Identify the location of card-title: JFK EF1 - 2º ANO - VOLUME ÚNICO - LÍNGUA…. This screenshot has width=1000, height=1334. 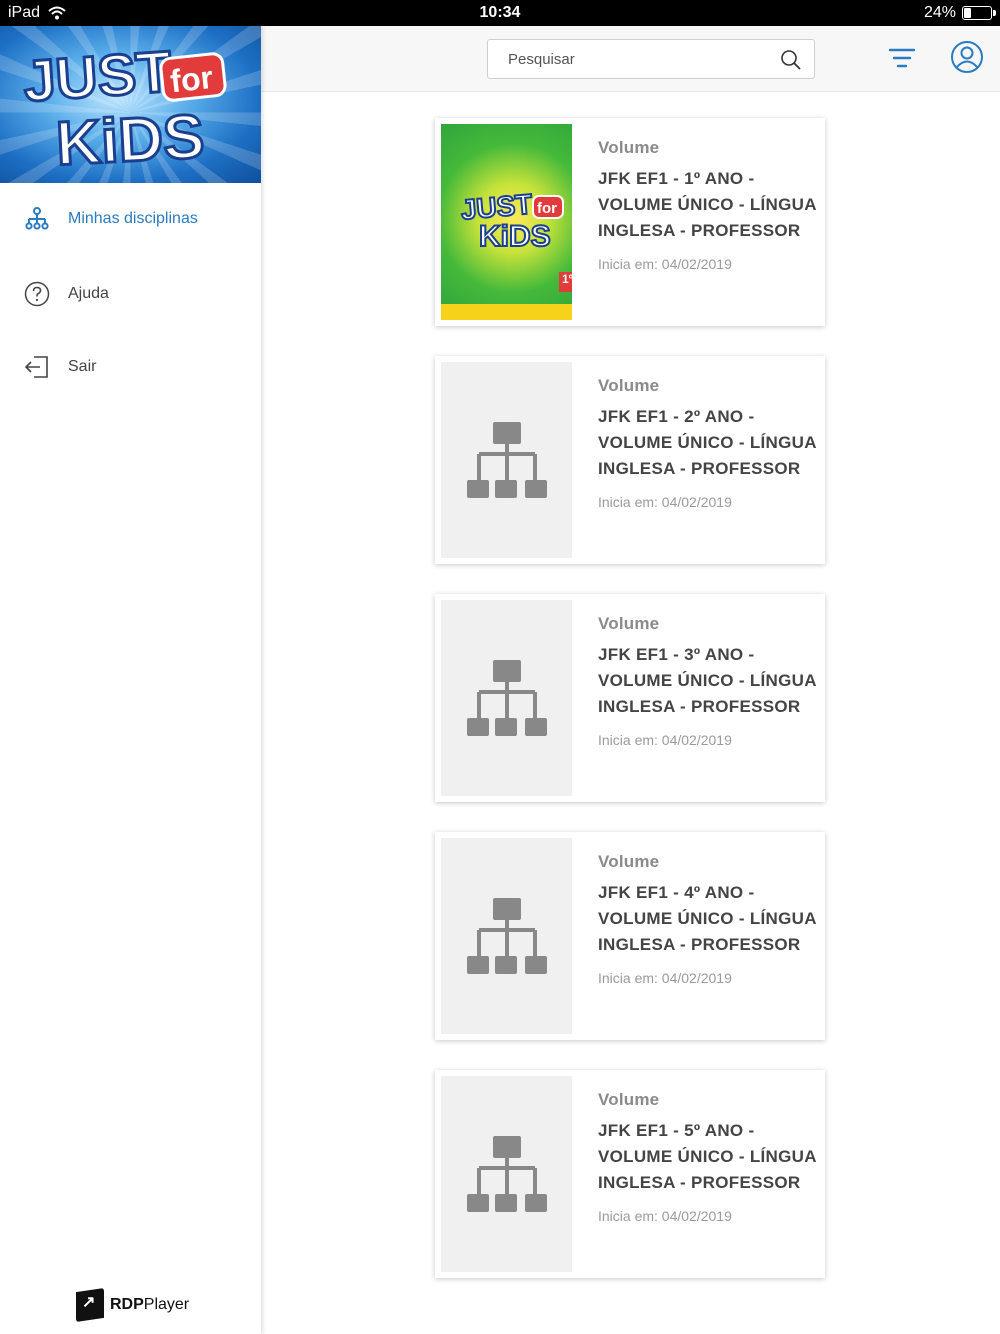
(707, 442).